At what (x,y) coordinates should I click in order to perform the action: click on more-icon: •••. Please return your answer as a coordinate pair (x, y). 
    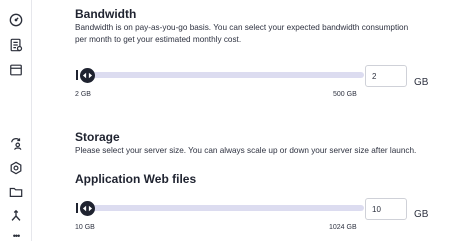
    Looking at the image, I should click on (16, 236).